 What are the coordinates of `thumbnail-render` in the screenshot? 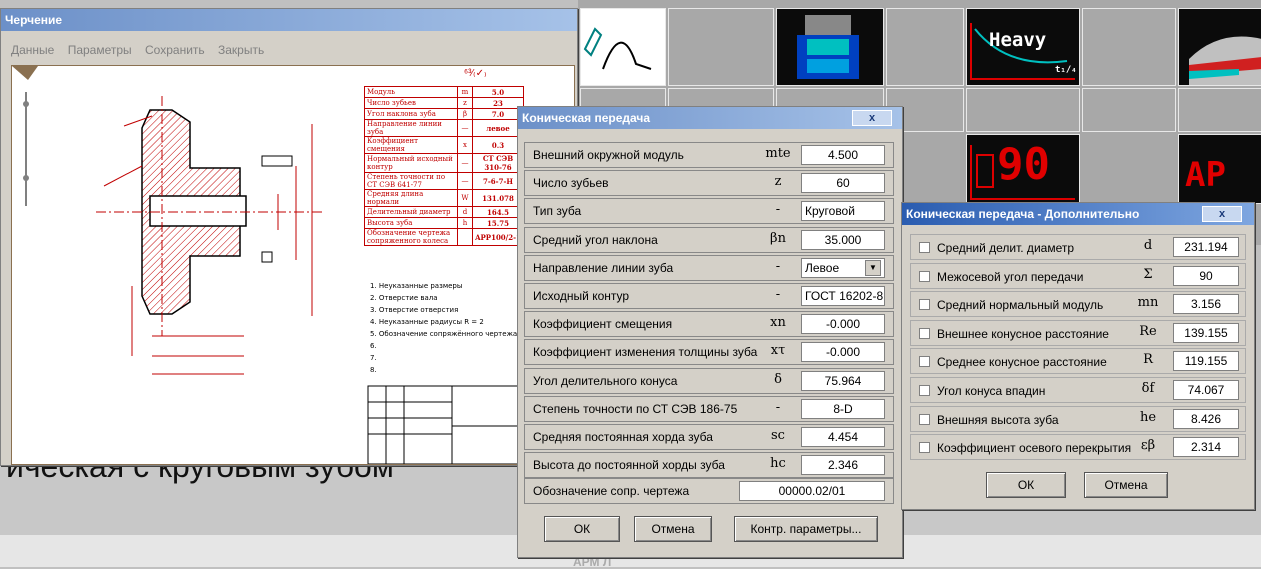 It's located at (1219, 47).